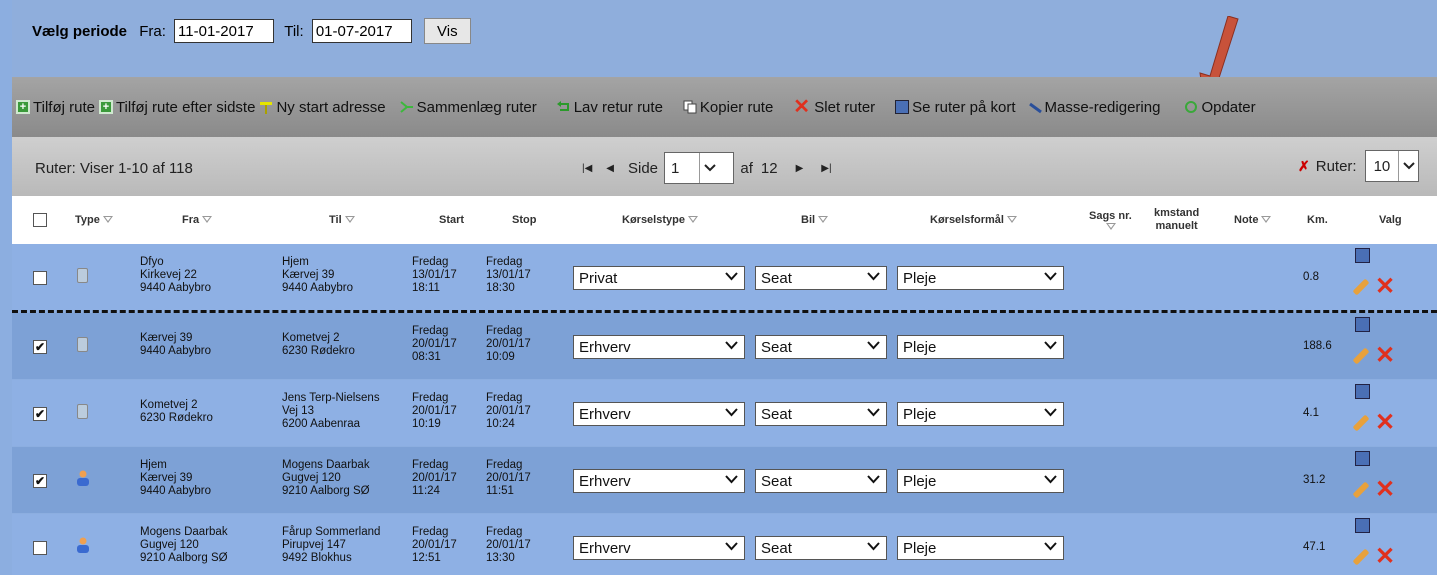 This screenshot has height=575, width=1437. What do you see at coordinates (361, 31) in the screenshot?
I see `to-date-input` at bounding box center [361, 31].